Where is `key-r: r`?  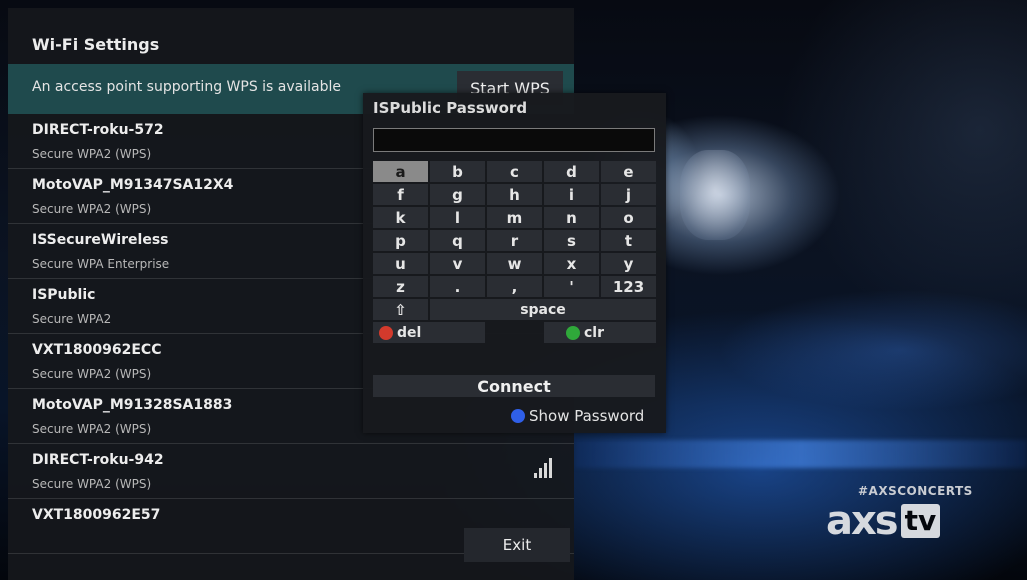 key-r: r is located at coordinates (514, 240).